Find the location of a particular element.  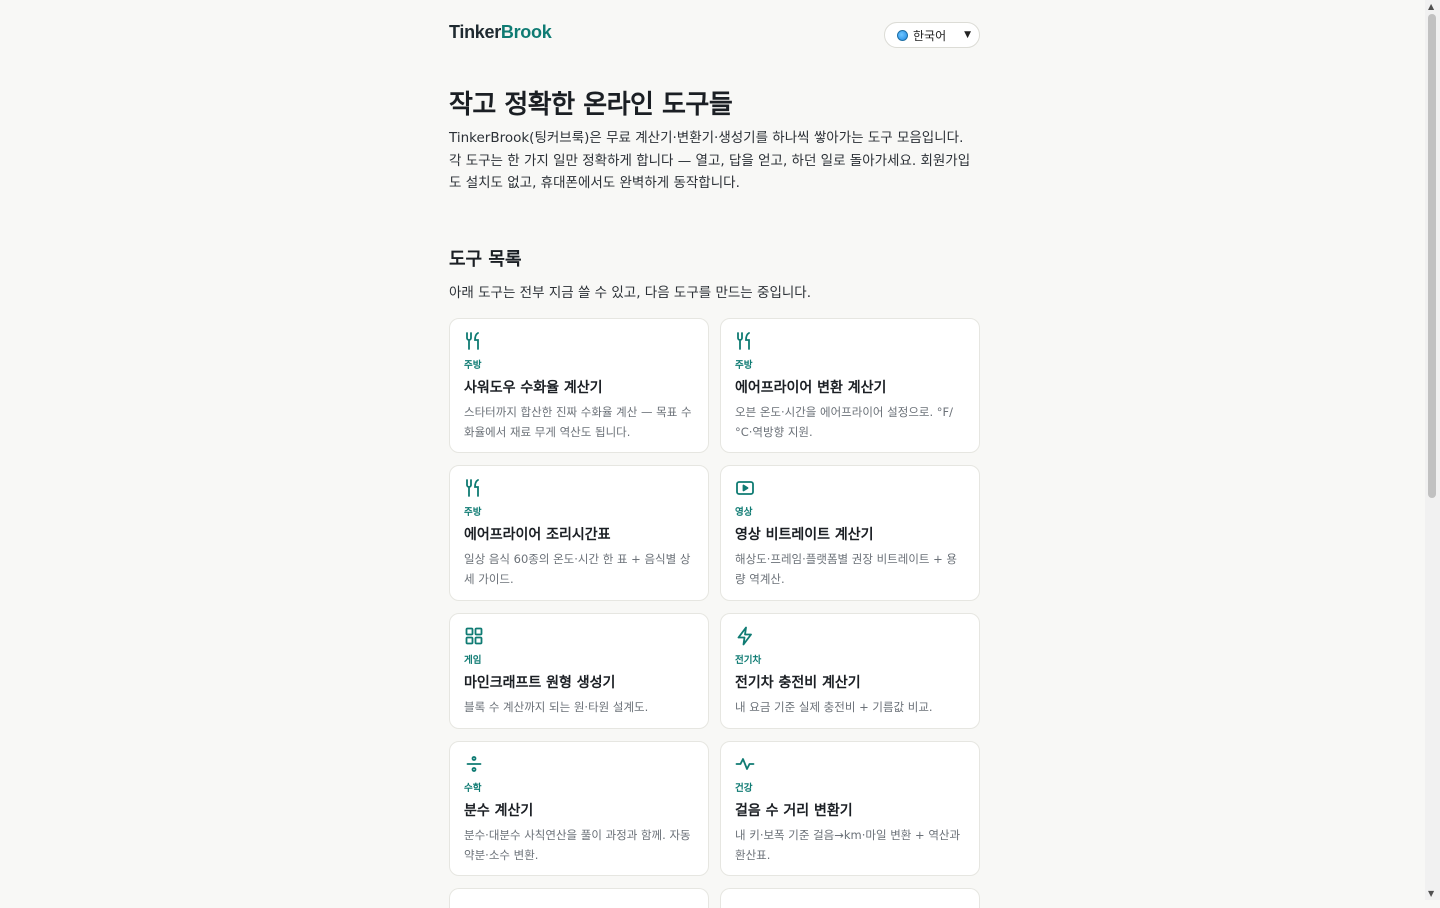

site-logo: TinkerBrook is located at coordinates (500, 32).